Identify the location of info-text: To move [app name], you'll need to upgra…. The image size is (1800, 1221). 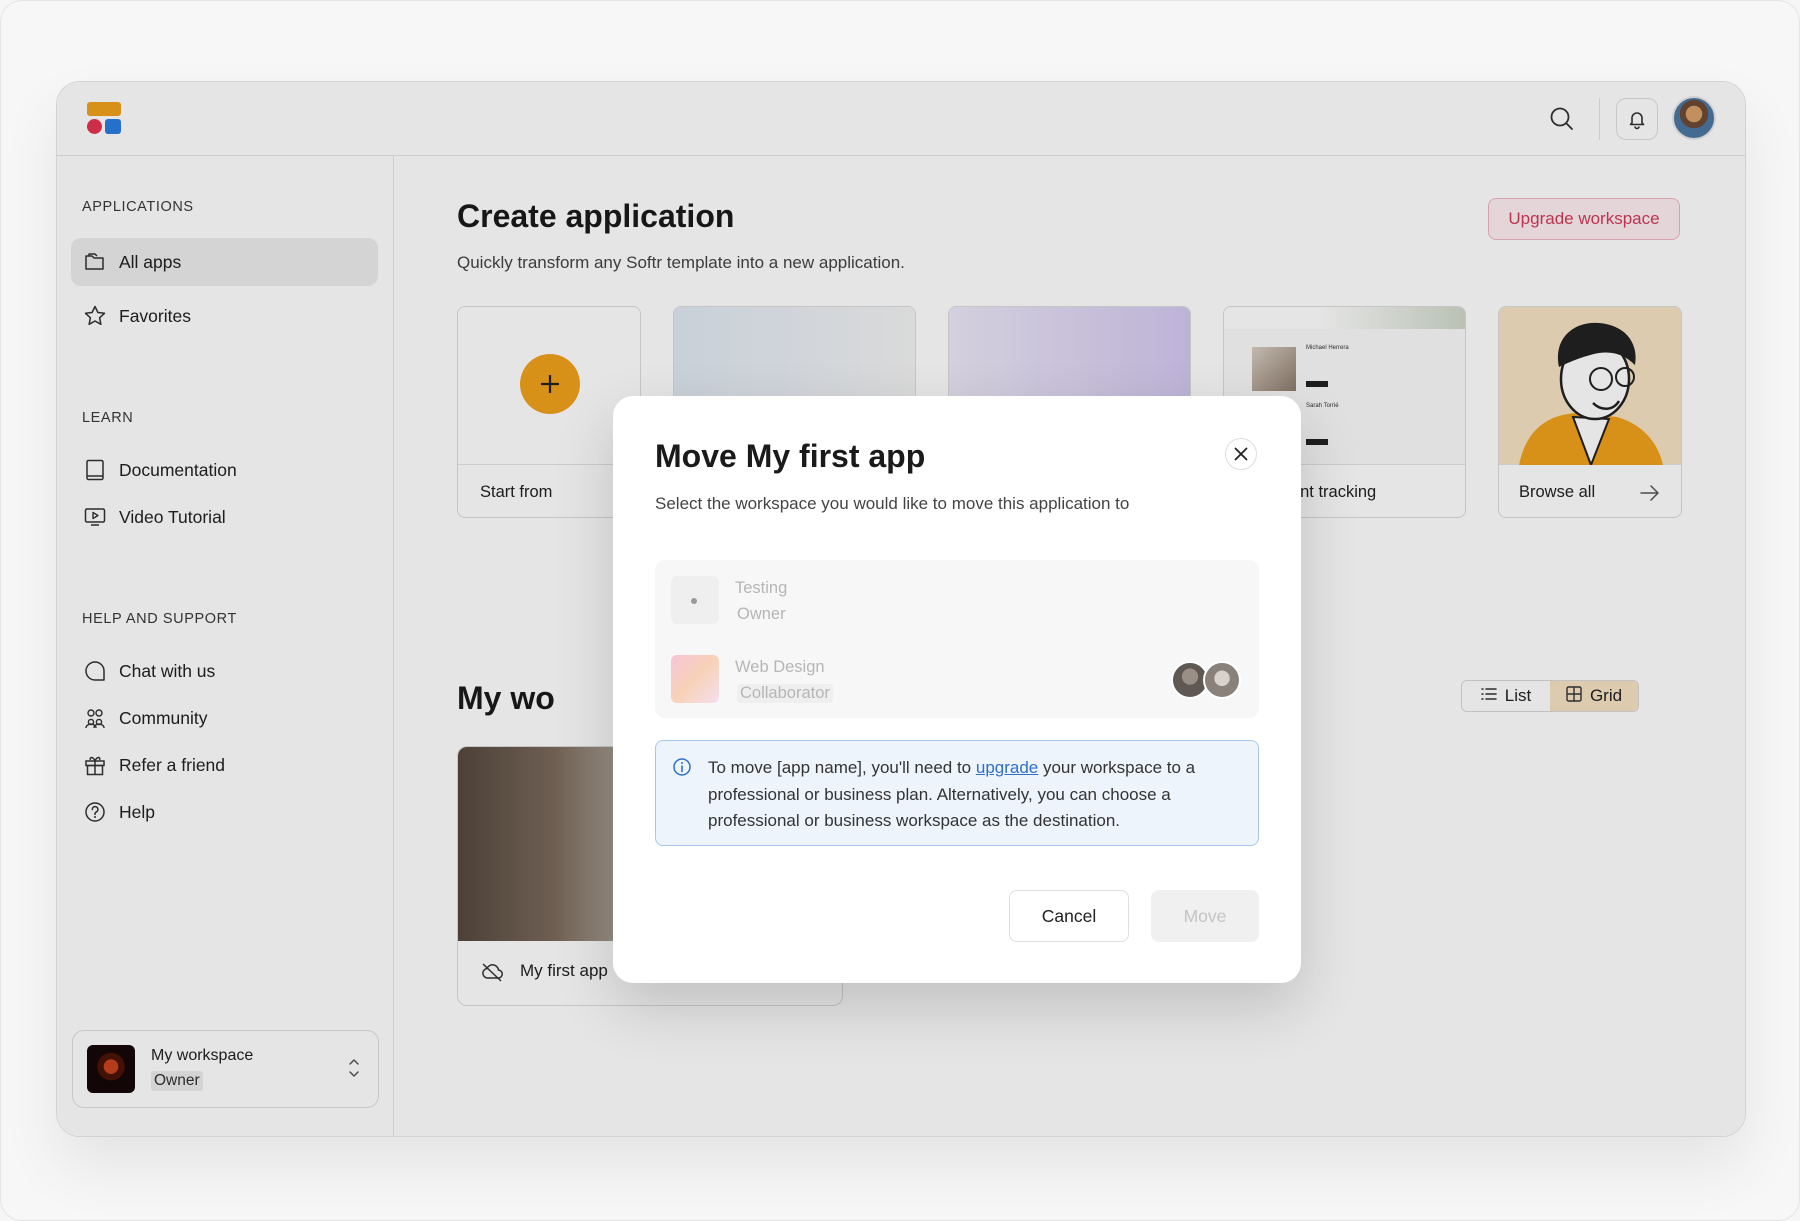
(978, 795).